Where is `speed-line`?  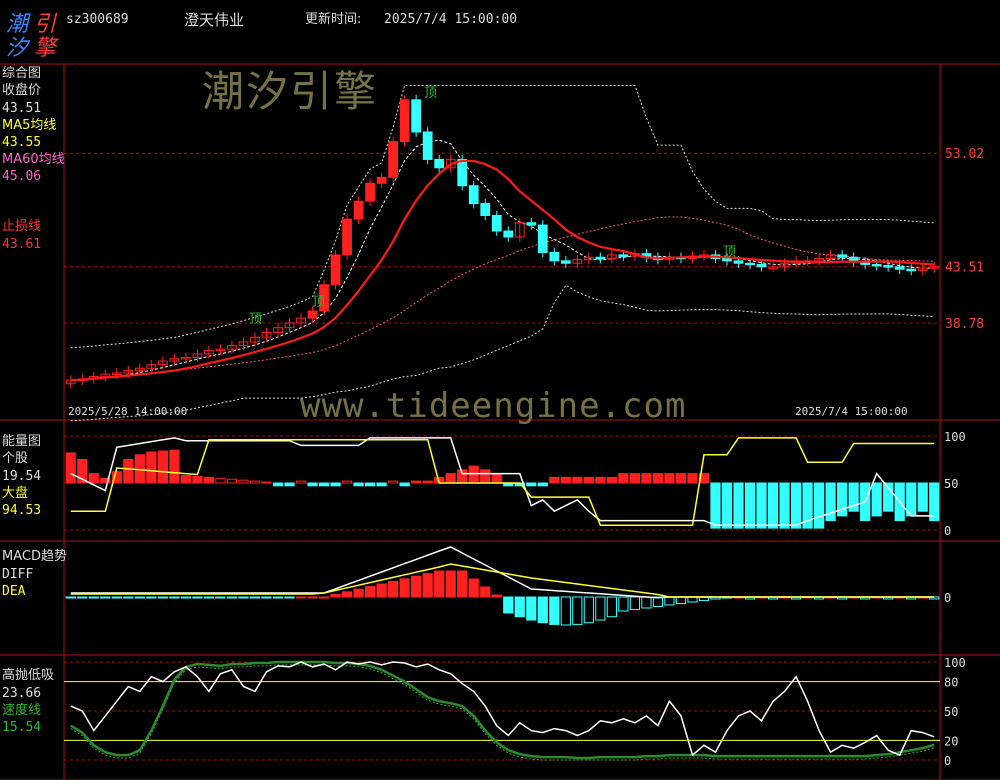
speed-line is located at coordinates (502, 710).